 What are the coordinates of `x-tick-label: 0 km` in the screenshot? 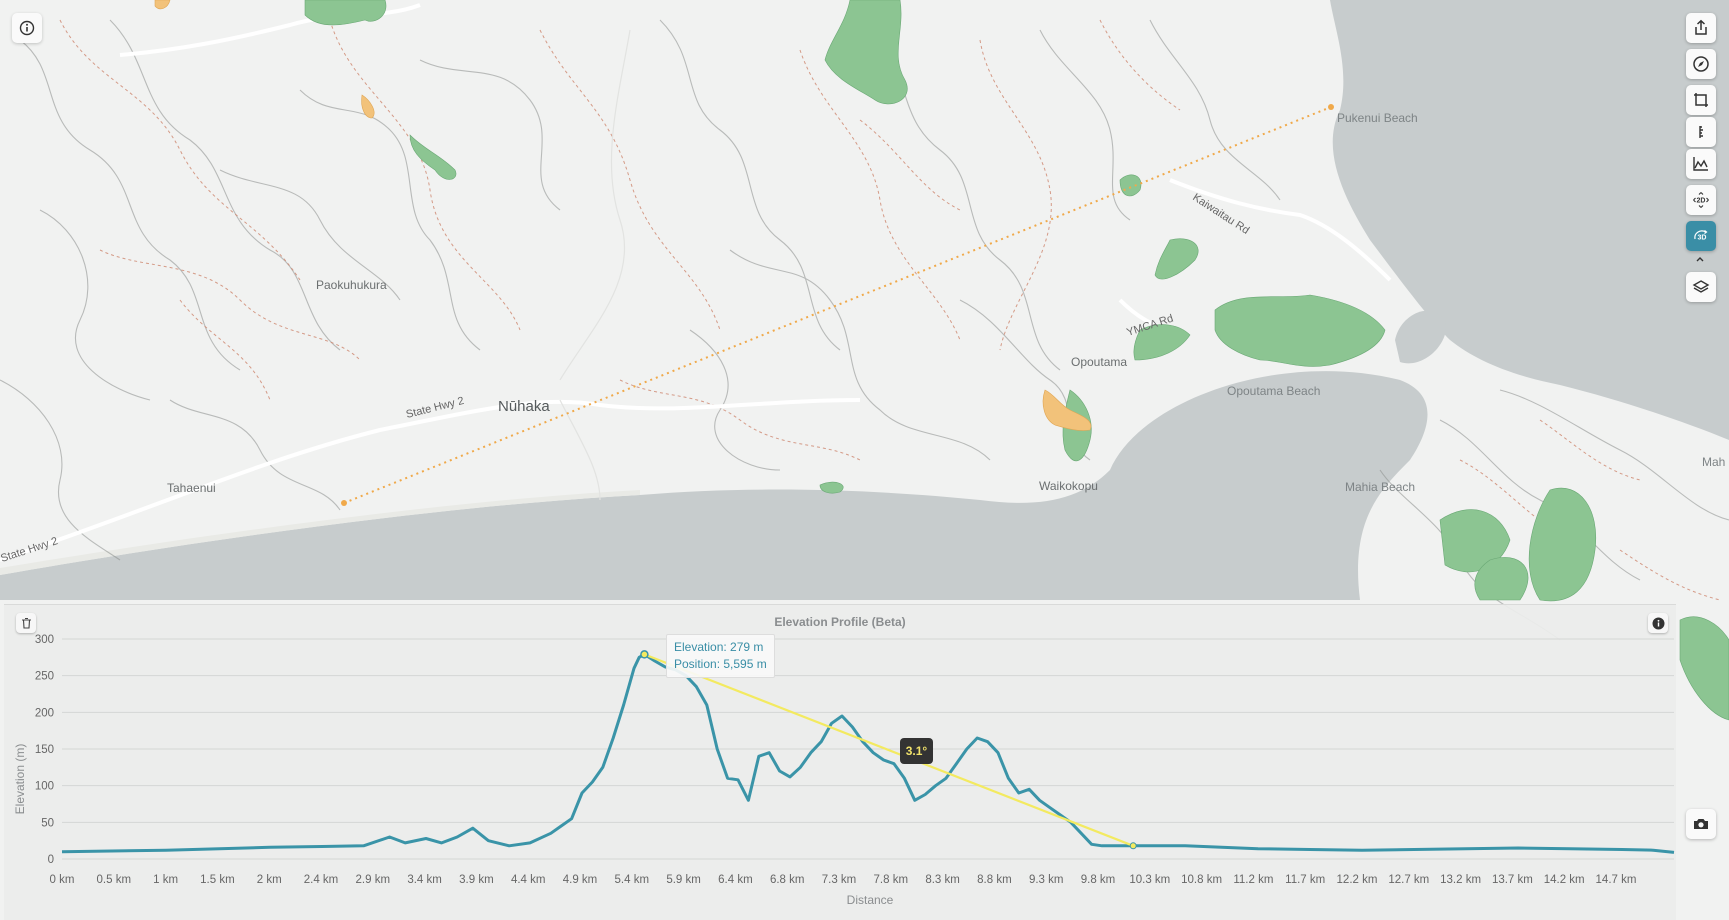 It's located at (62, 880).